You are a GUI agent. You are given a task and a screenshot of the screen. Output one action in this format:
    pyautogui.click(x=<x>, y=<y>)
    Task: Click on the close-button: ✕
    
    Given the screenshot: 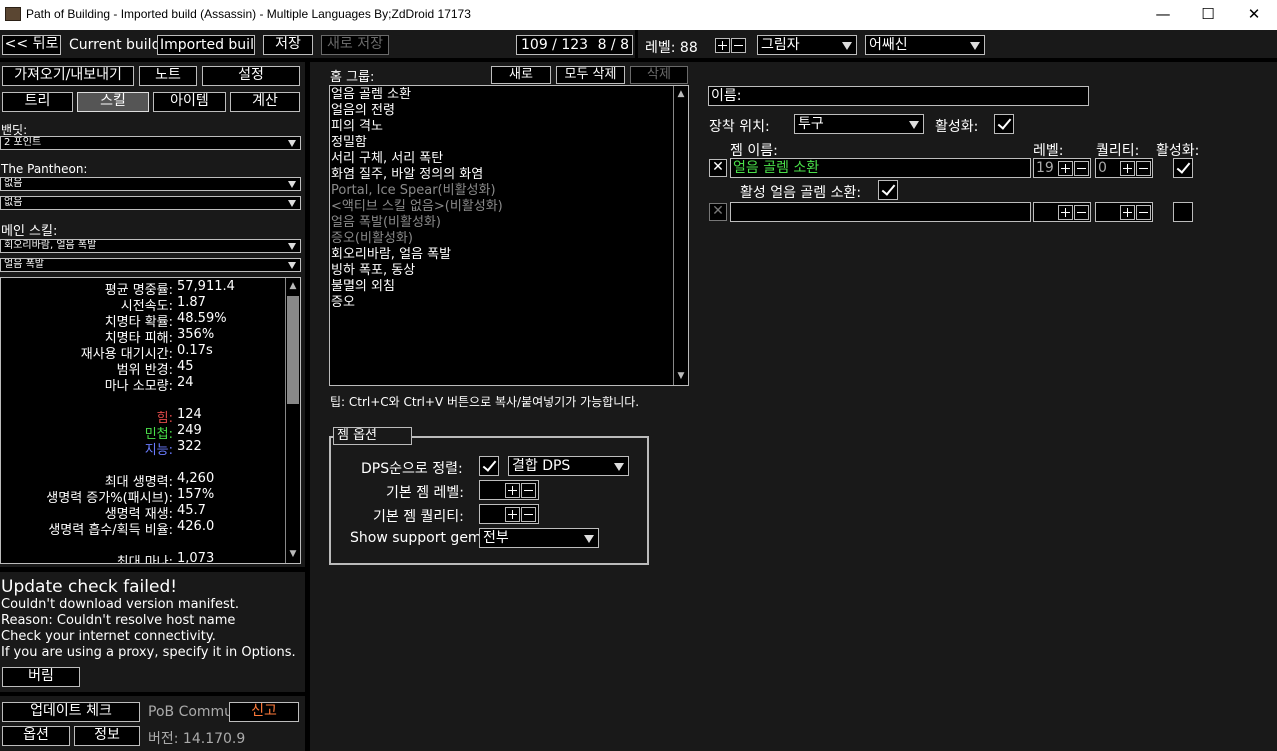 What is the action you would take?
    pyautogui.click(x=1254, y=15)
    